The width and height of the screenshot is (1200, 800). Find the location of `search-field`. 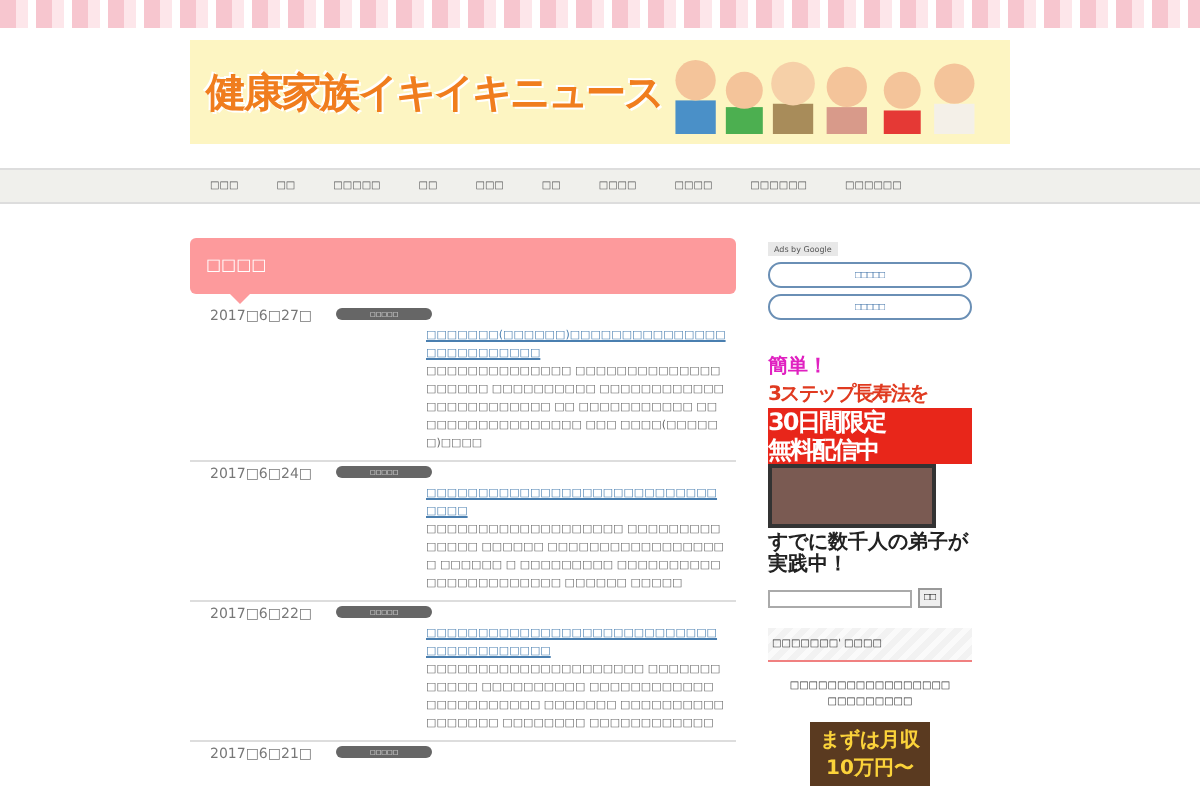

search-field is located at coordinates (840, 598).